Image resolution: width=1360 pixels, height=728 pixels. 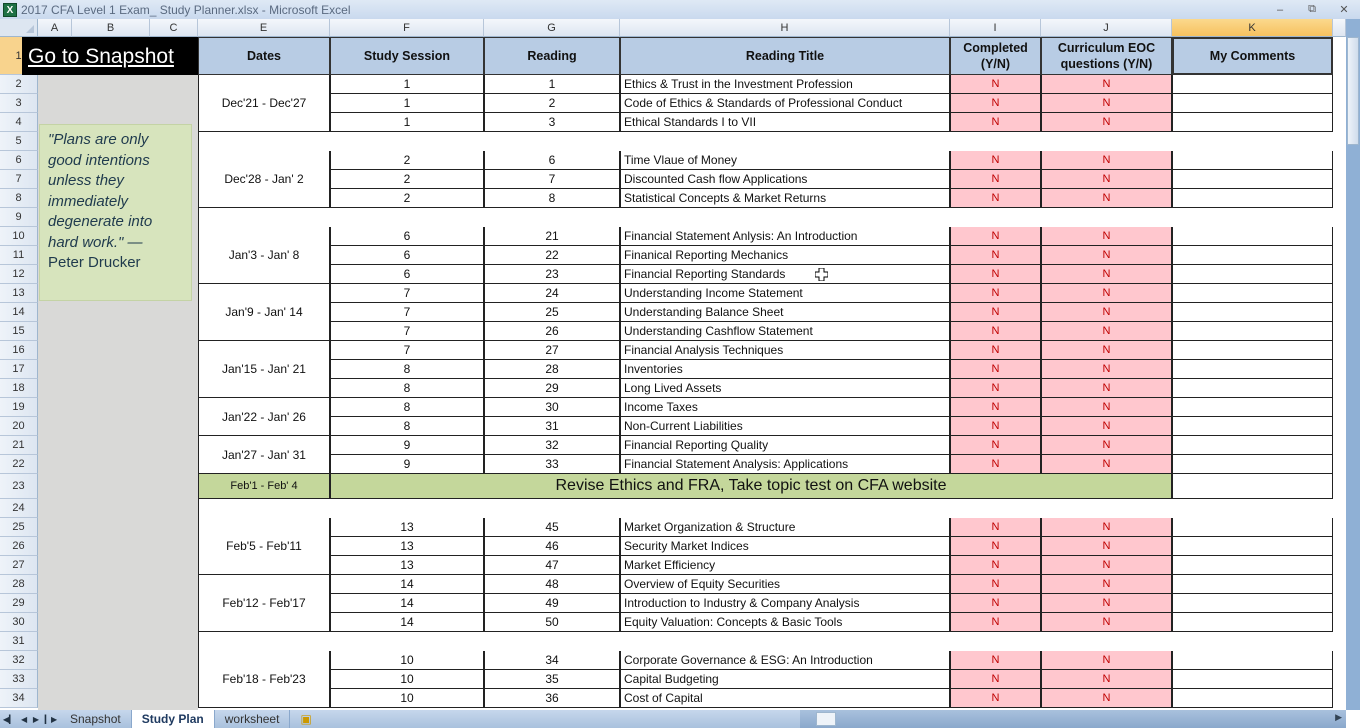 I want to click on reading-title-cell: Market Efficiency, so click(x=785, y=565).